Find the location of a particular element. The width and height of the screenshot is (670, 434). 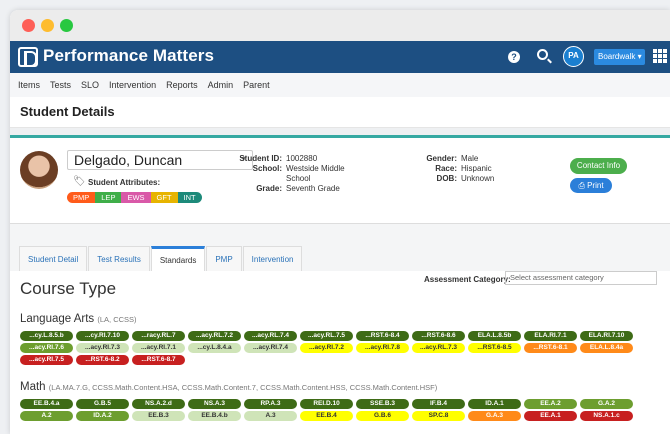

maximize-window-button is located at coordinates (66, 25).